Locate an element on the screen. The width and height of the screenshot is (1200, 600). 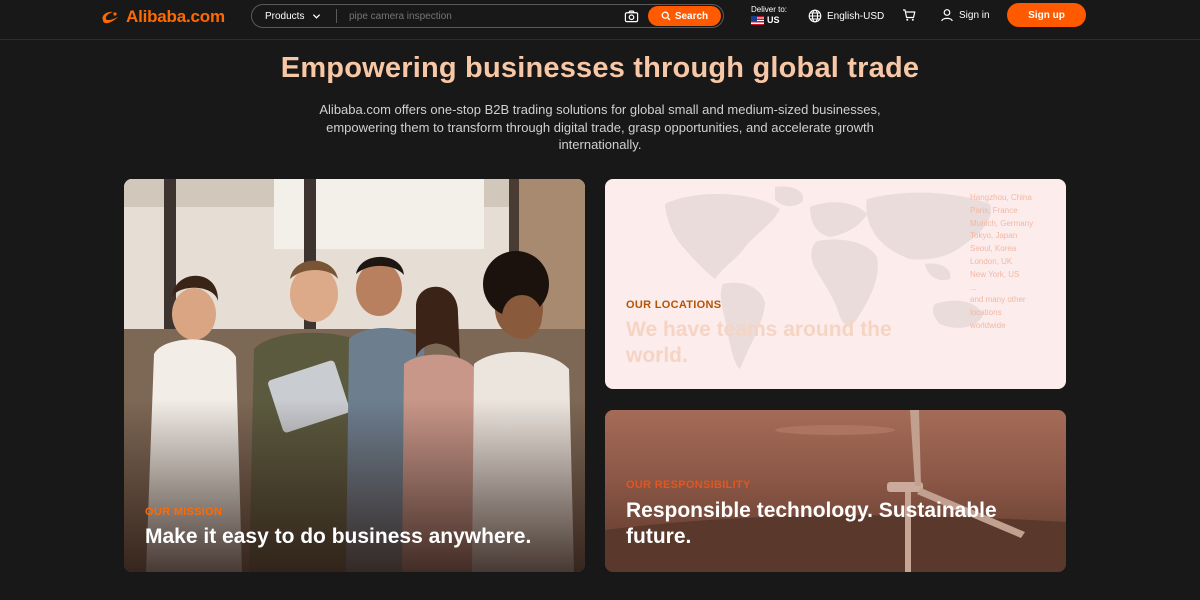
deliver-country: US is located at coordinates (769, 20).